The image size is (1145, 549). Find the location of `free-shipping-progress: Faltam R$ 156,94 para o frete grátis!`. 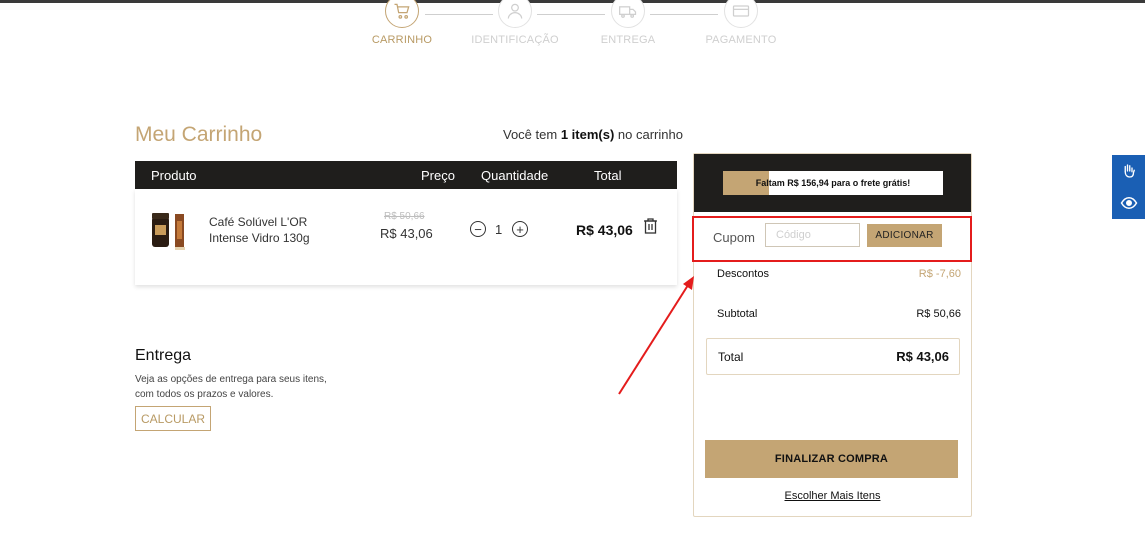

free-shipping-progress: Faltam R$ 156,94 para o frete grátis! is located at coordinates (833, 183).